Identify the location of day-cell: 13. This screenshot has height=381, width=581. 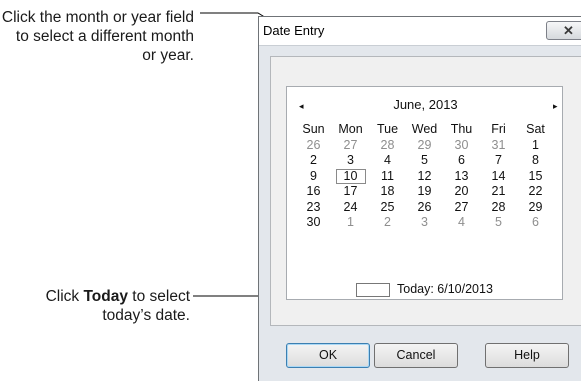
(461, 177).